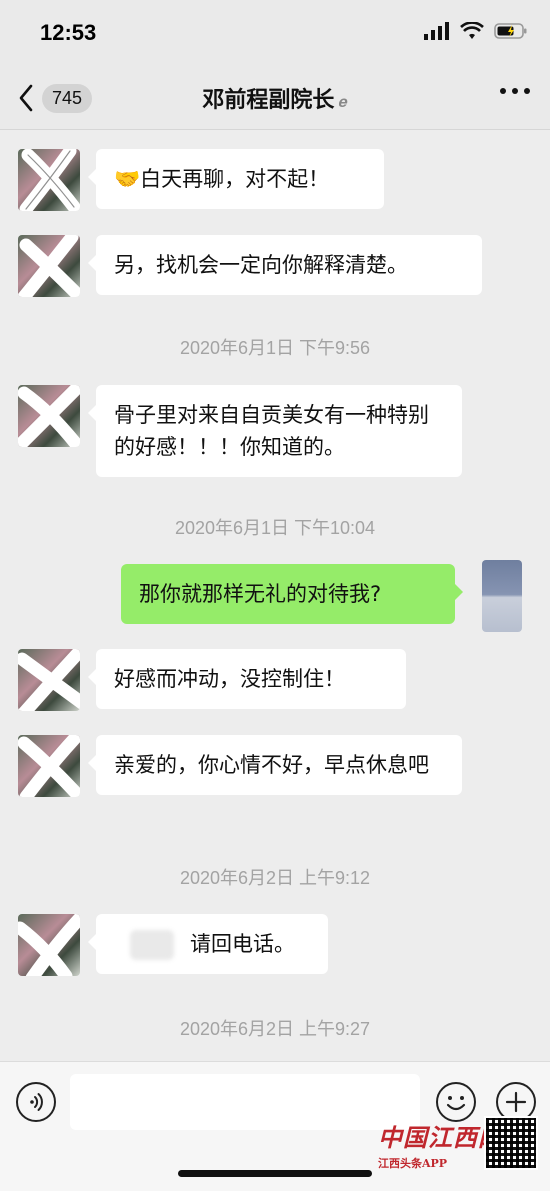  I want to click on status-icons, so click(476, 31).